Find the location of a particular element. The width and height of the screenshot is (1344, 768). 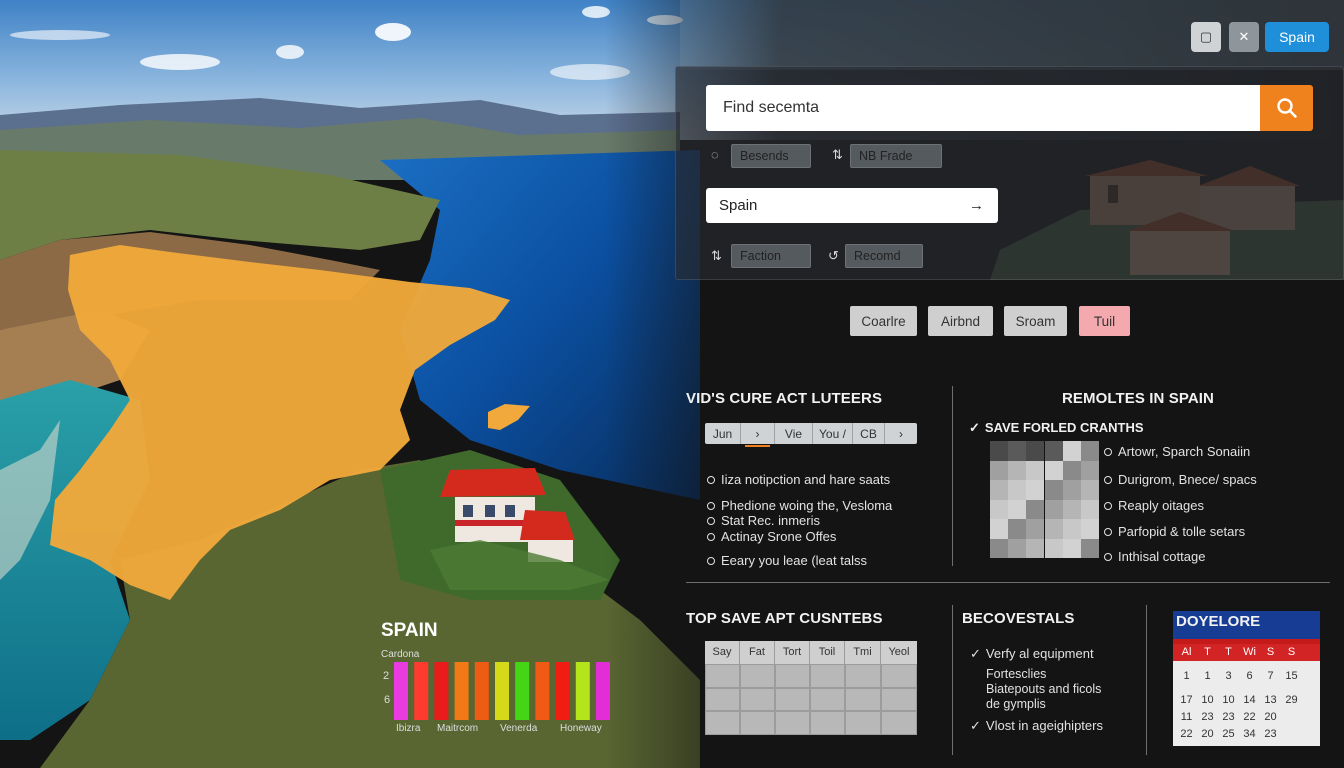

region-button: Spain is located at coordinates (1297, 37).